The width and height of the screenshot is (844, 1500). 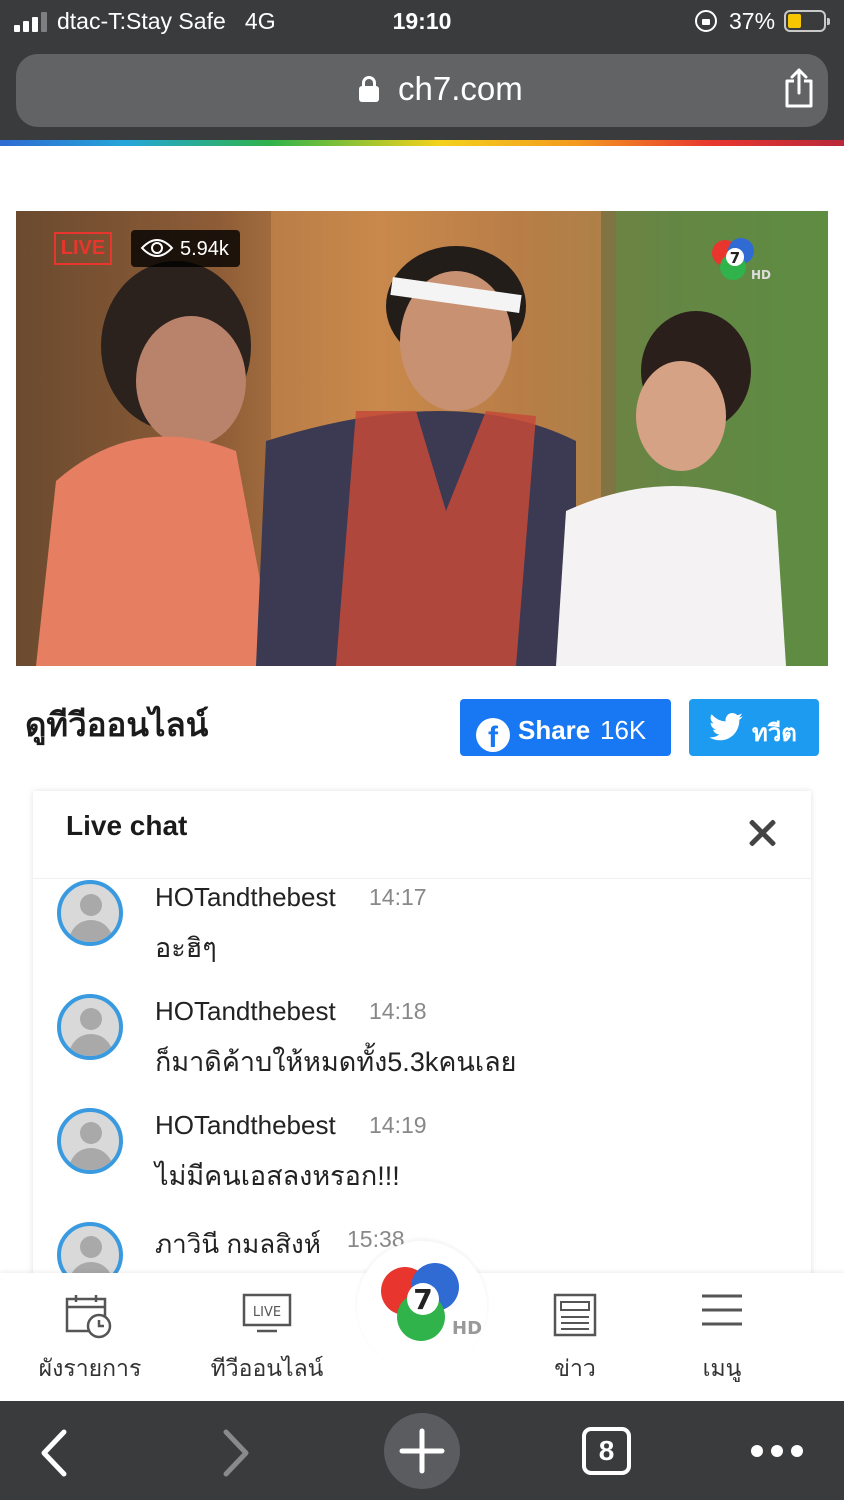 I want to click on browser-bottom-toolbar: 8, so click(x=422, y=1450).